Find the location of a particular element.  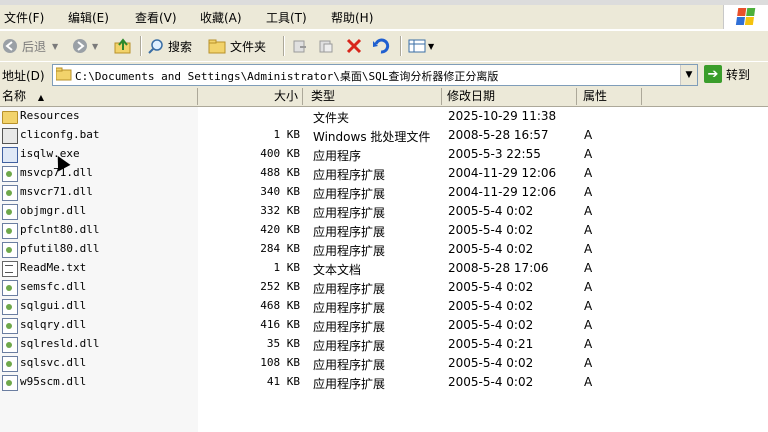

folders-label: 文件夹 is located at coordinates (248, 46).